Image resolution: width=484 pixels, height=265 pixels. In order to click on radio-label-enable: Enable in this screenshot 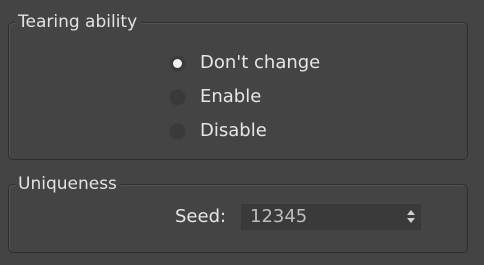, I will do `click(231, 96)`.